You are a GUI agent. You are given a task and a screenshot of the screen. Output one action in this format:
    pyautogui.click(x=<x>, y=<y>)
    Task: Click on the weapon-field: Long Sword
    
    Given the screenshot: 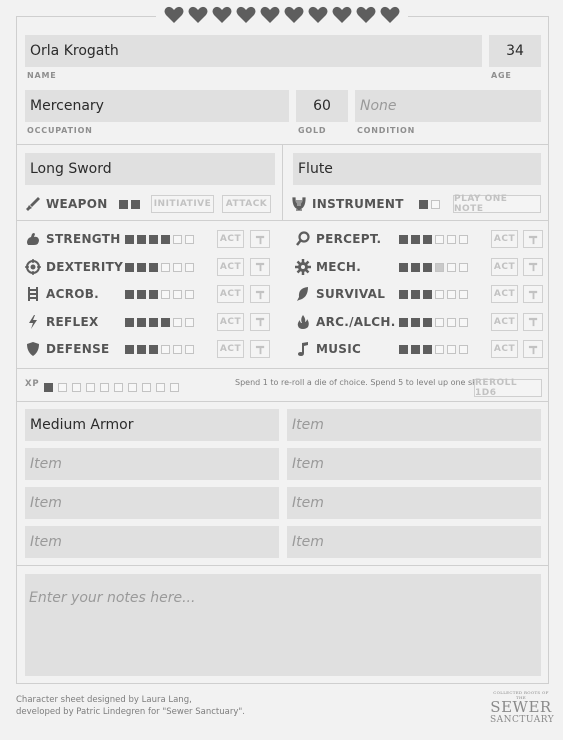 What is the action you would take?
    pyautogui.click(x=150, y=169)
    